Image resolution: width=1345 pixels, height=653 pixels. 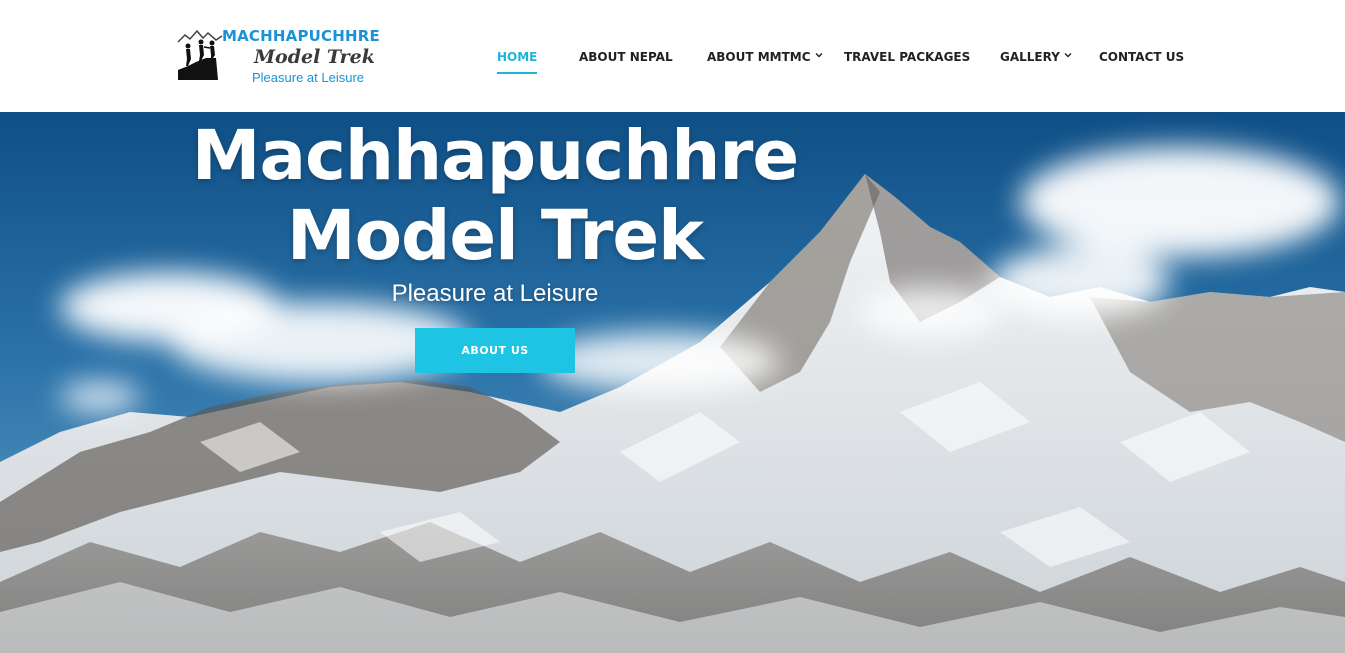 I want to click on hero-subtitle: Pleasure at Leisure, so click(x=495, y=293).